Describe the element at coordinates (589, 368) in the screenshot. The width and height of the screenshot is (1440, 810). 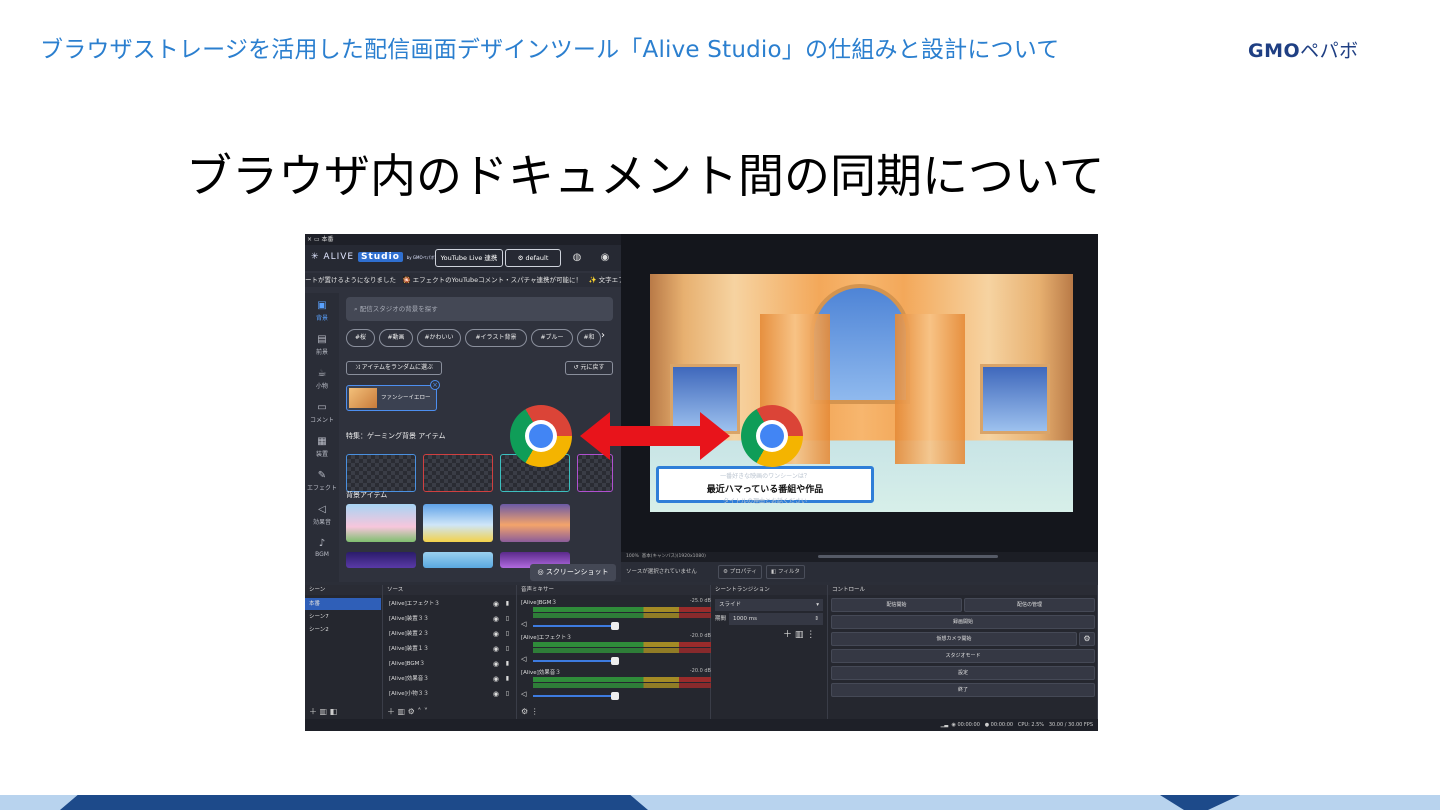
I see `undo-button: ↺ 元に戻す` at that location.